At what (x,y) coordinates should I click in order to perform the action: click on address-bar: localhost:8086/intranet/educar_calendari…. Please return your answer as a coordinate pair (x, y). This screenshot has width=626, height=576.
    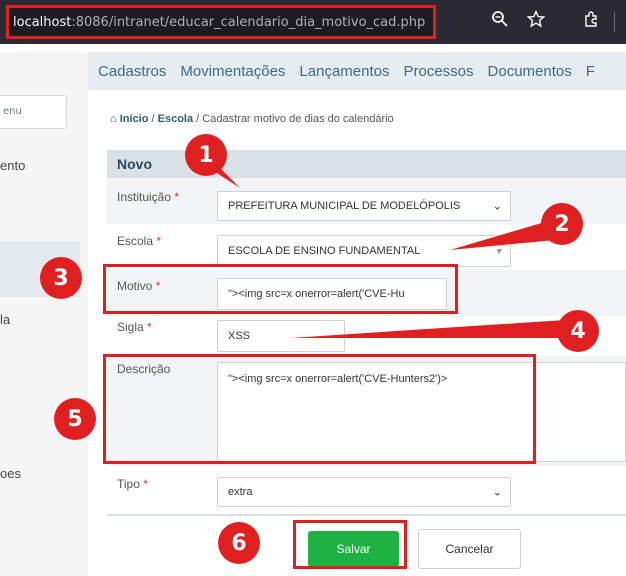
    Looking at the image, I should click on (221, 22).